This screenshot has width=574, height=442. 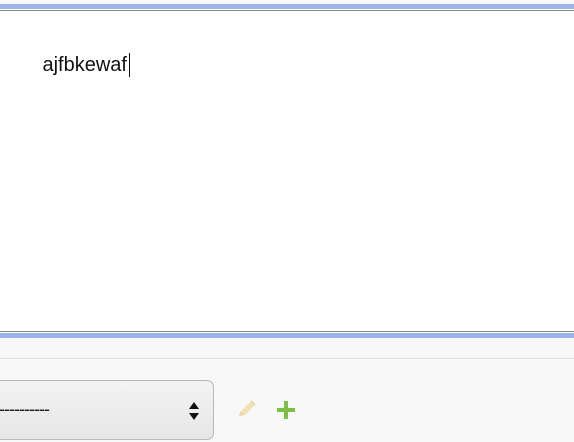 What do you see at coordinates (129, 65) in the screenshot?
I see `text-caret` at bounding box center [129, 65].